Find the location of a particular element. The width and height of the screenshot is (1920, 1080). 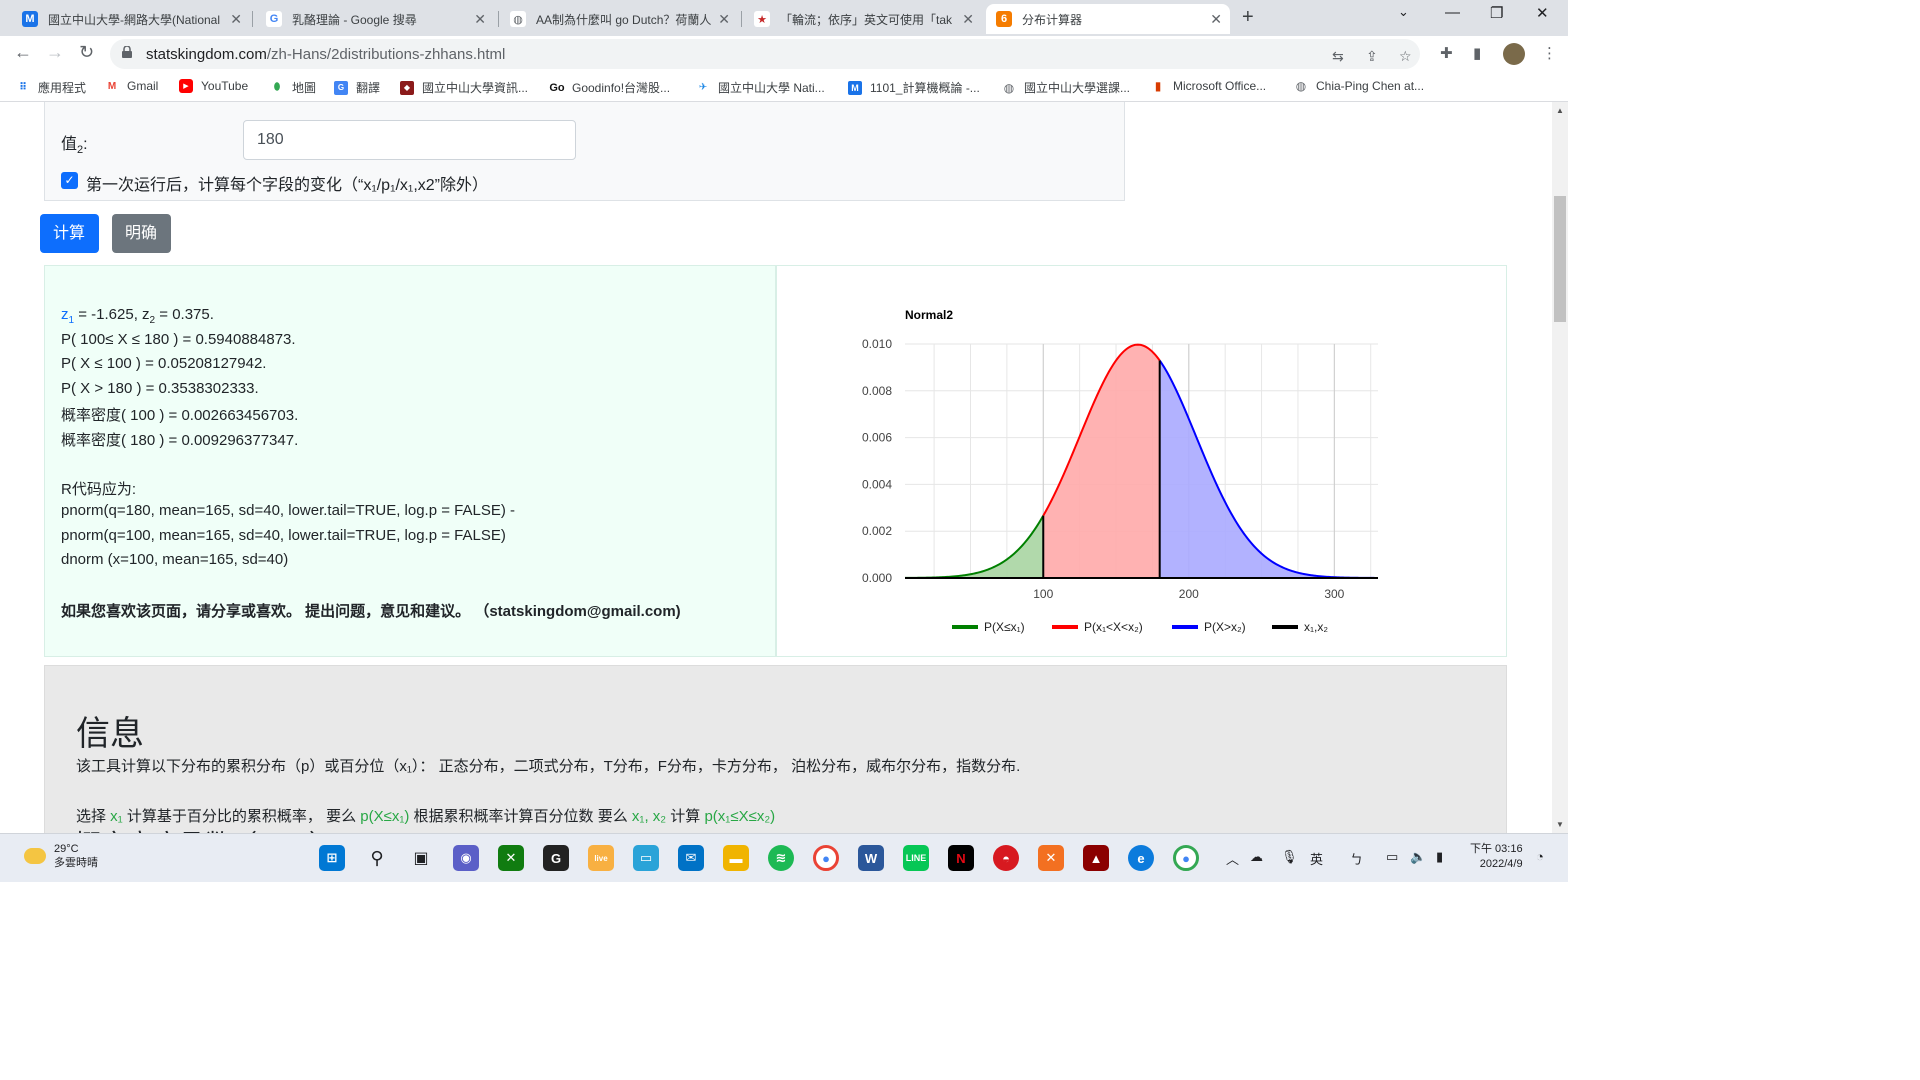

windows-start-icon: ⊞ is located at coordinates (332, 858).